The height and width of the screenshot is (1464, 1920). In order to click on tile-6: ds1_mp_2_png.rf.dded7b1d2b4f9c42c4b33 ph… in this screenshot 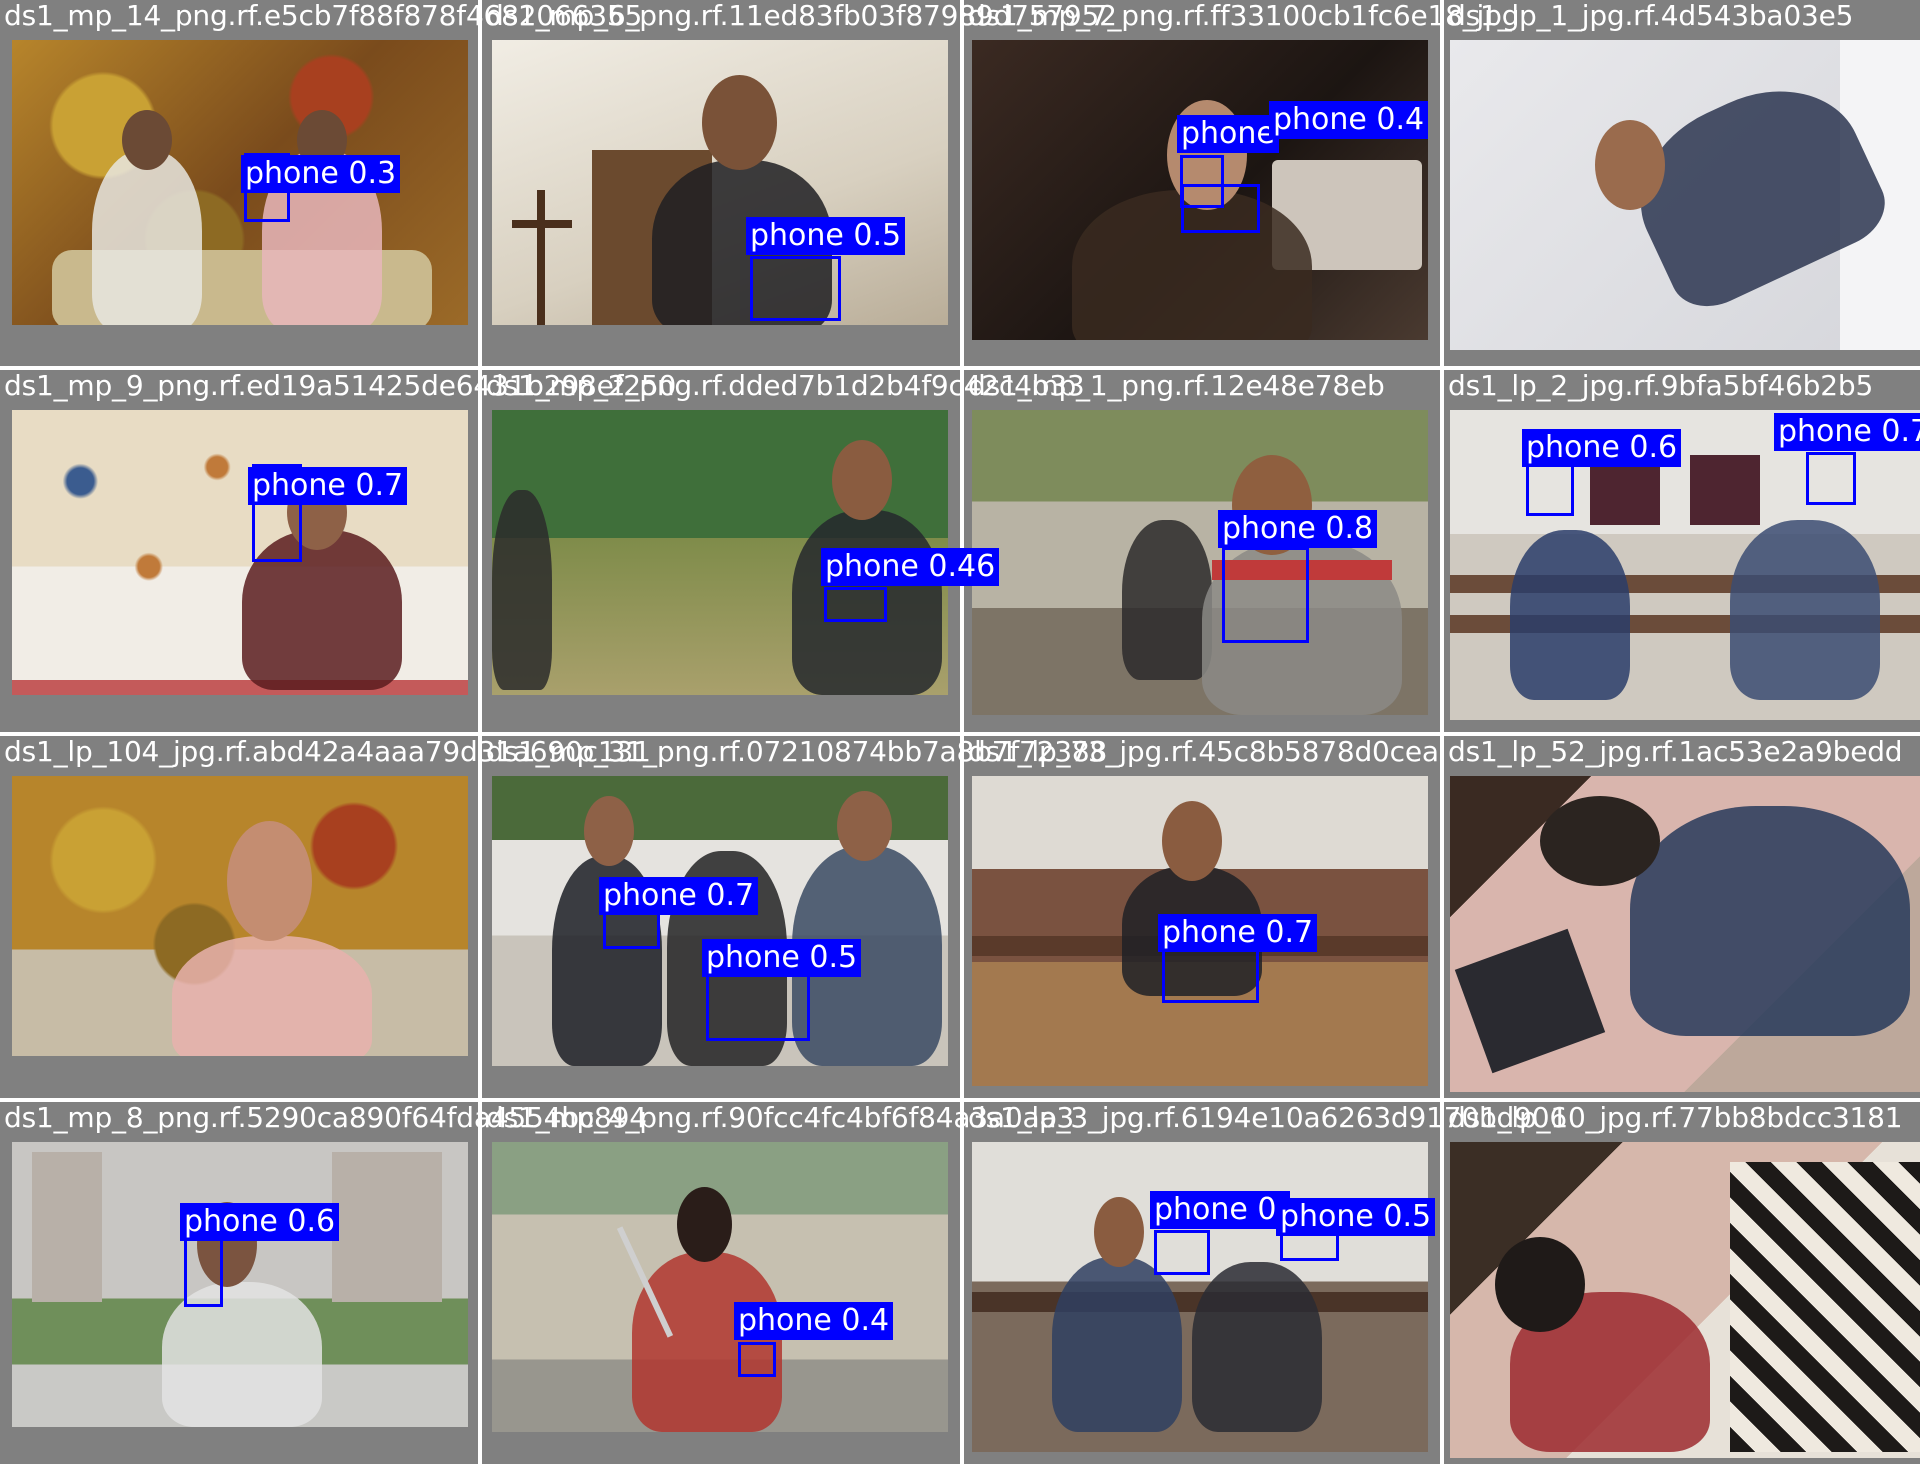, I will do `click(783, 550)`.